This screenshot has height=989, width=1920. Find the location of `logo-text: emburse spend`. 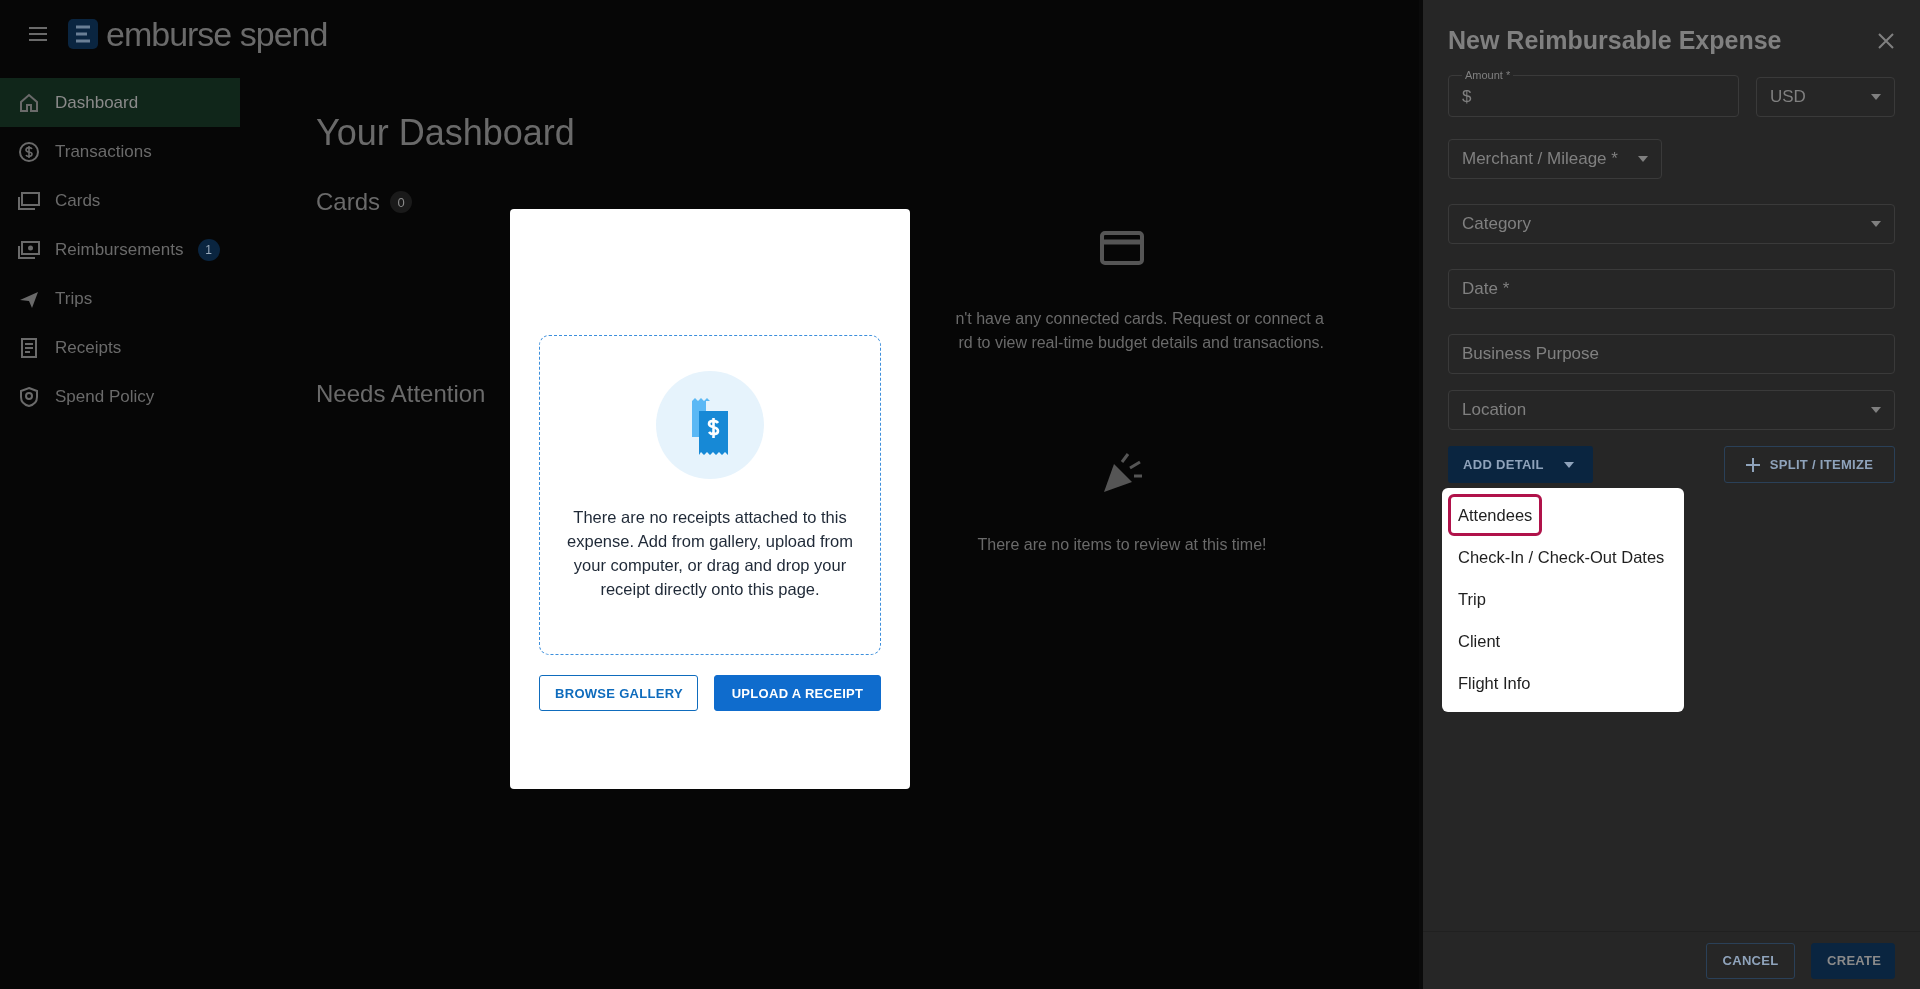

logo-text: emburse spend is located at coordinates (217, 34).